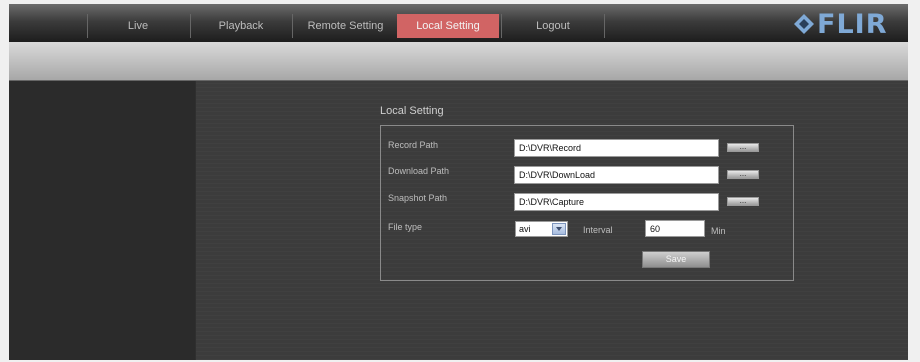  Describe the element at coordinates (616, 175) in the screenshot. I see `download-path-input` at that location.